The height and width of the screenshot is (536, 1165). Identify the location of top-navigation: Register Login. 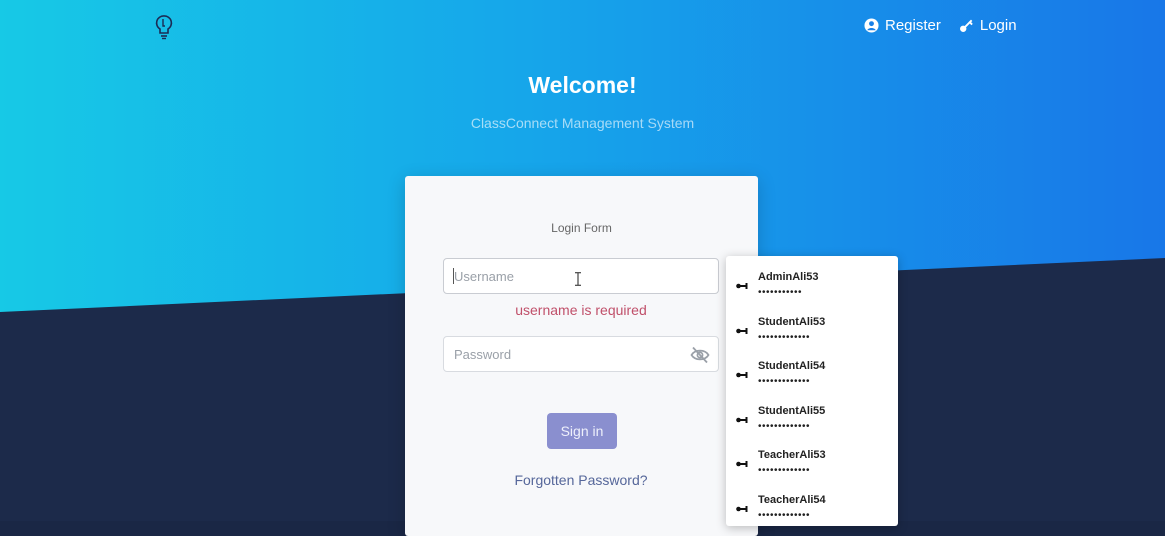
(940, 25).